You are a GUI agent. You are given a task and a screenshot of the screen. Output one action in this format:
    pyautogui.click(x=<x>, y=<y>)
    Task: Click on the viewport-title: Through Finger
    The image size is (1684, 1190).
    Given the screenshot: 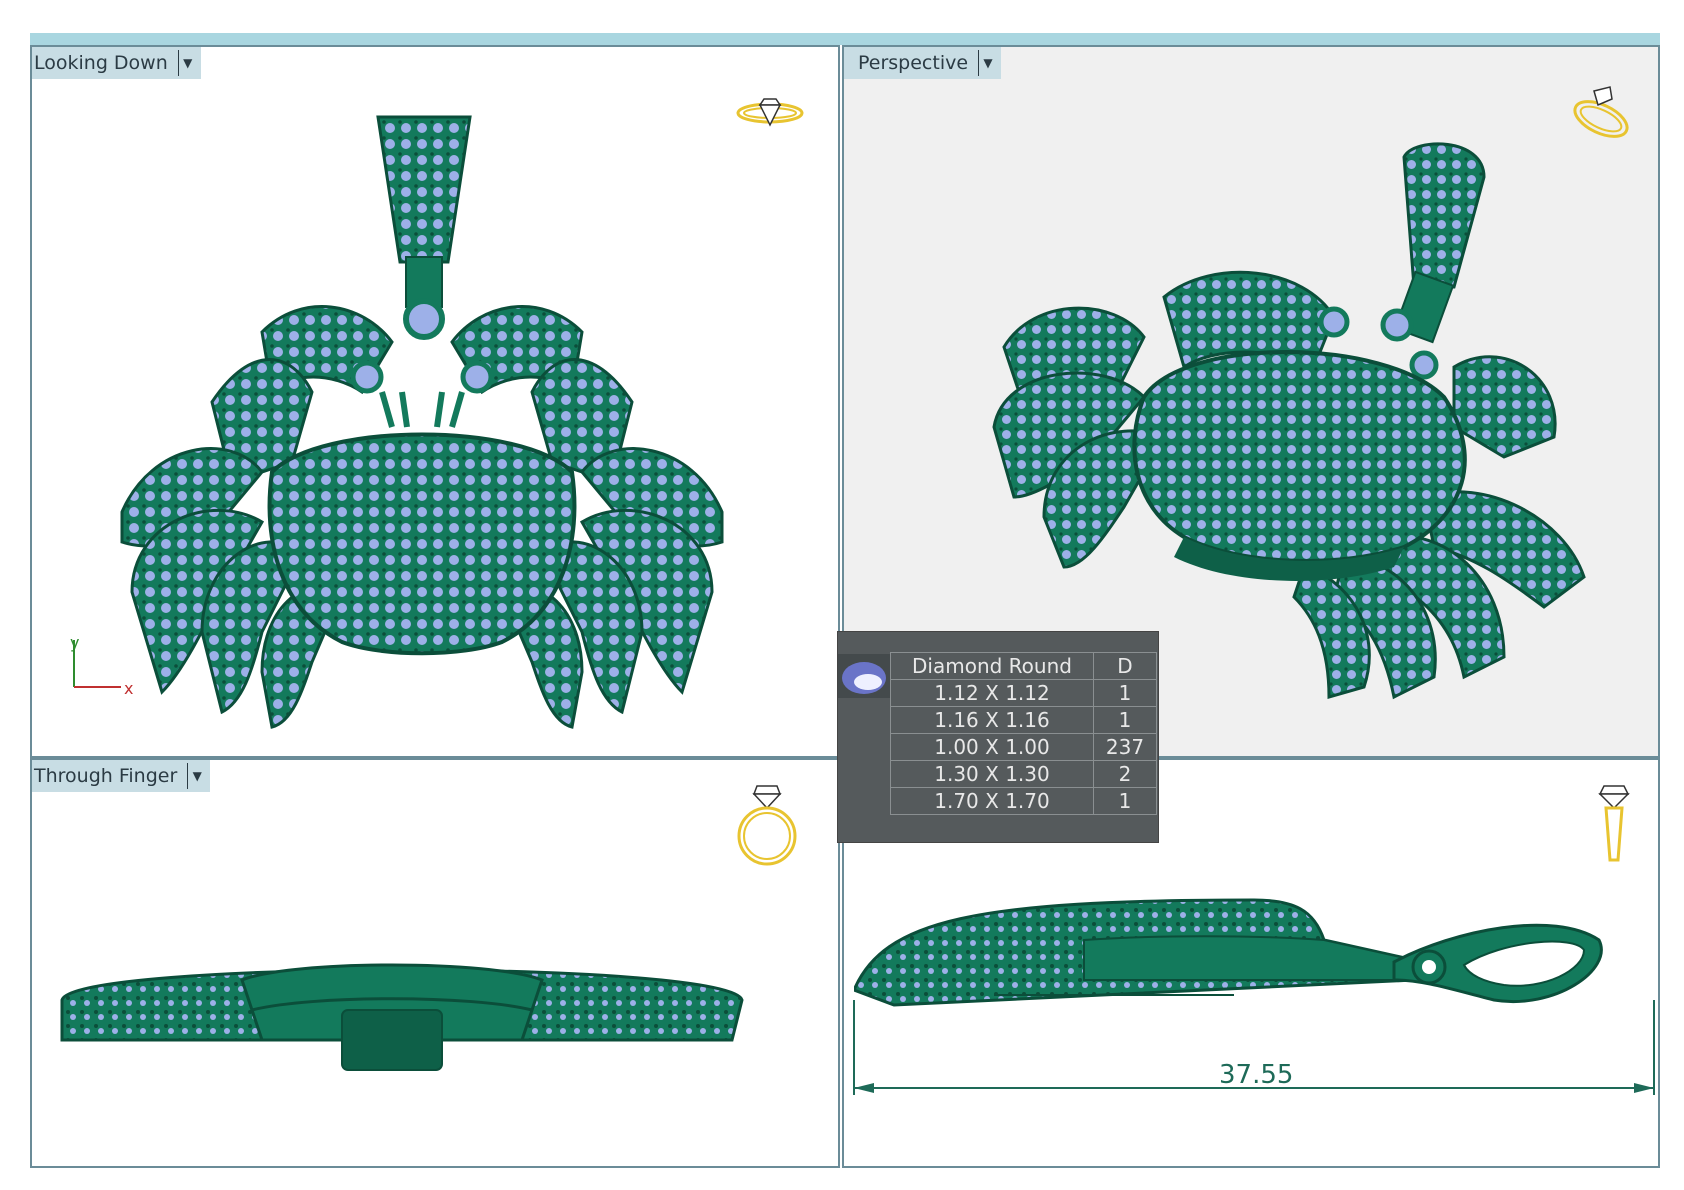 What is the action you would take?
    pyautogui.click(x=106, y=776)
    